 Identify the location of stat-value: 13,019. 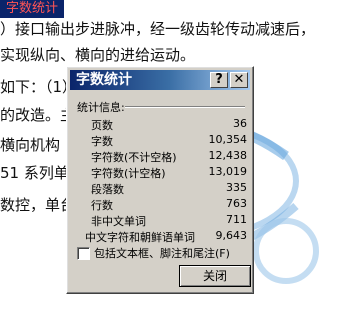
(228, 171).